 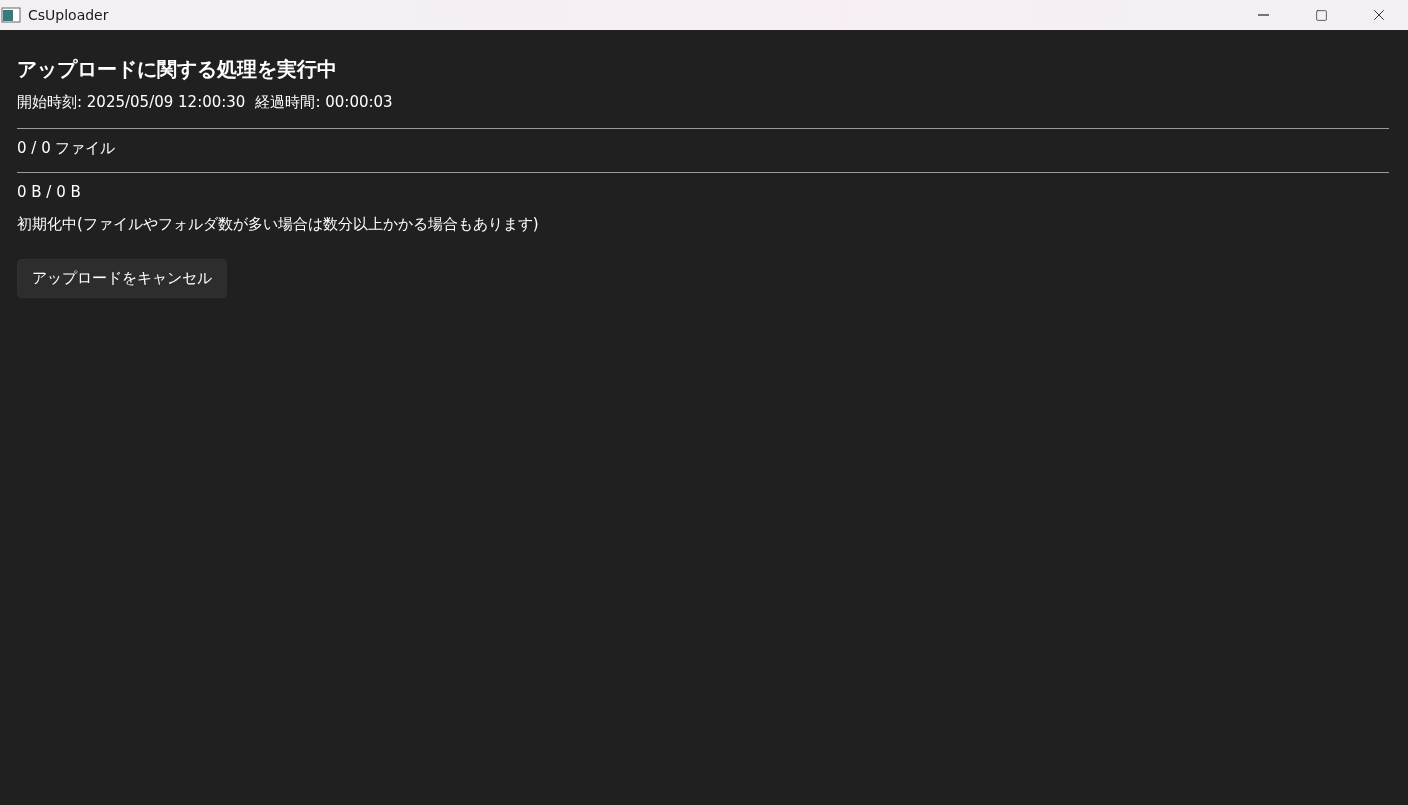 What do you see at coordinates (177, 69) in the screenshot?
I see `page-heading: アップロードに関する処理を実行中` at bounding box center [177, 69].